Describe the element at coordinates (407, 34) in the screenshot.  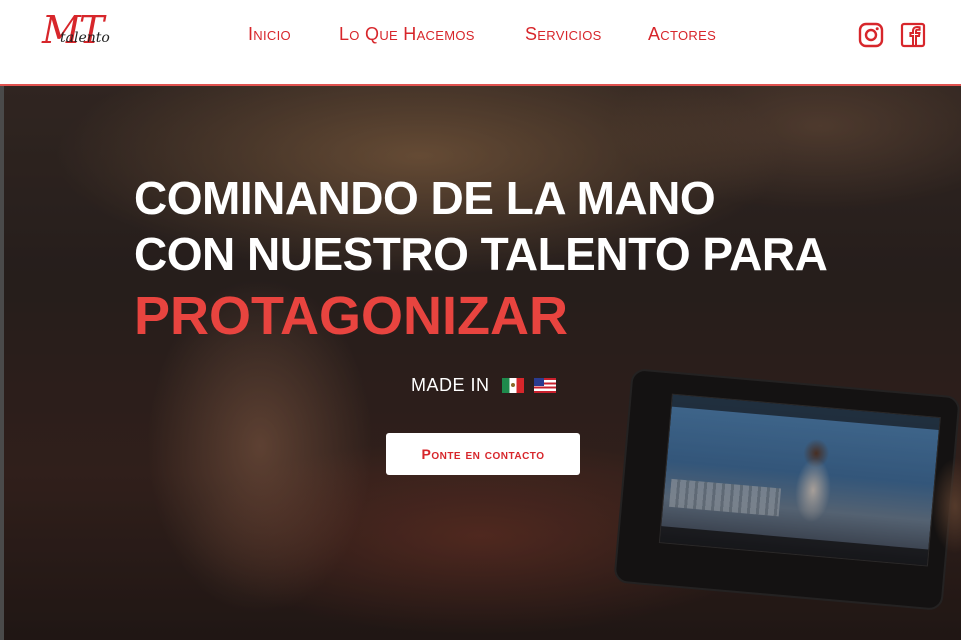
I see `nav-item-lo-que-hacemos: Lo Que Hacemos` at that location.